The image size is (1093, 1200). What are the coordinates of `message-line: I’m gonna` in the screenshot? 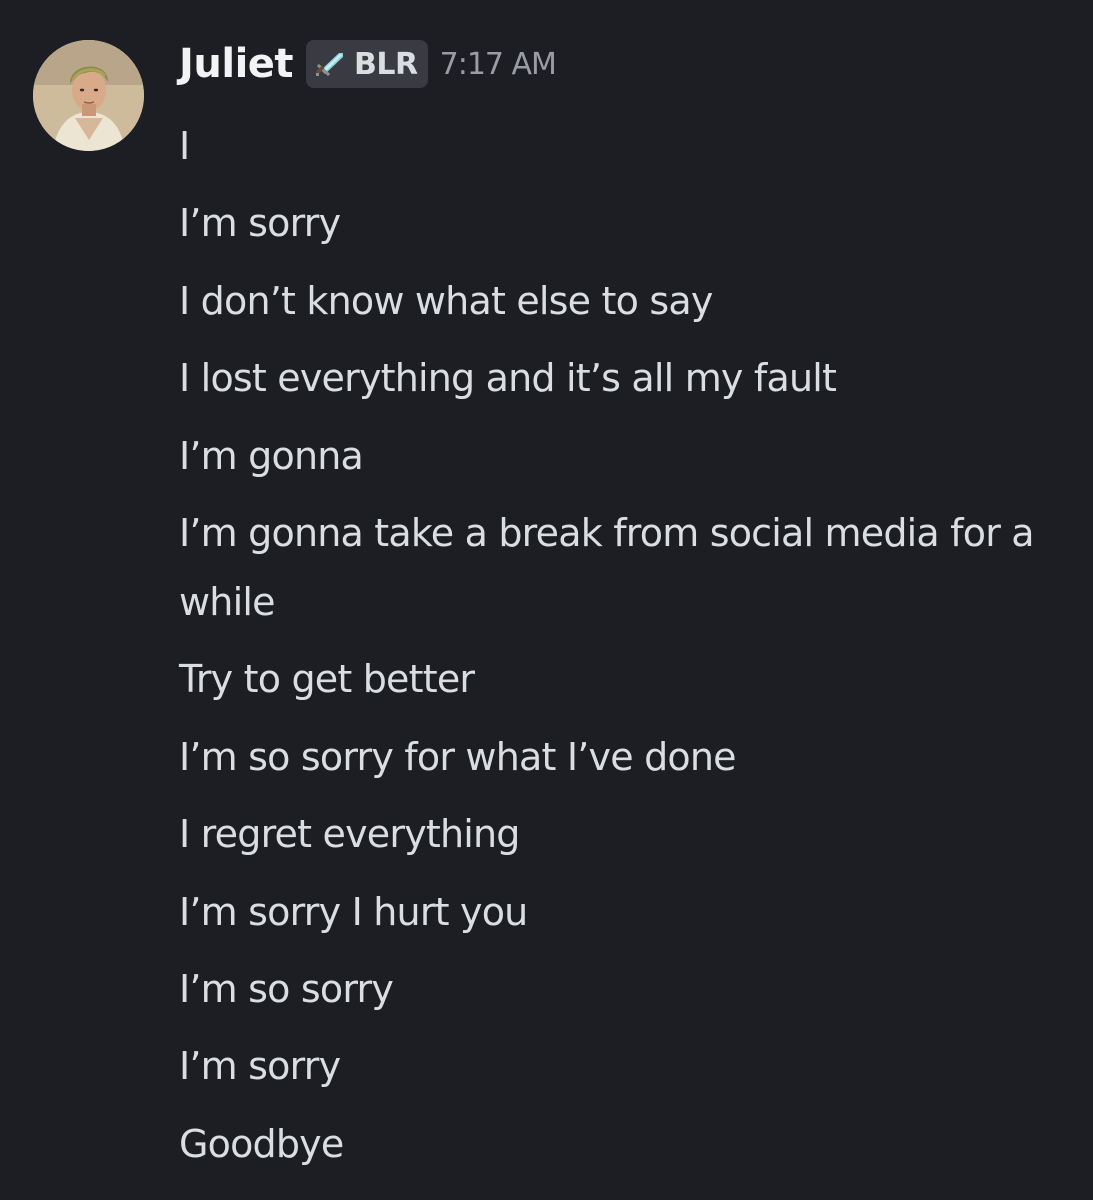 It's located at (271, 455).